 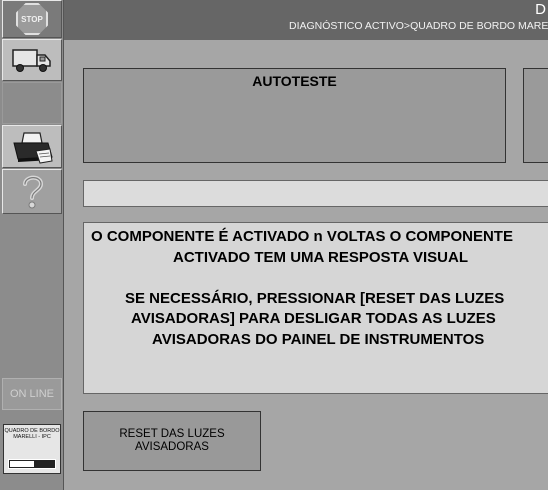 What do you see at coordinates (540, 9) in the screenshot?
I see `header-title: D` at bounding box center [540, 9].